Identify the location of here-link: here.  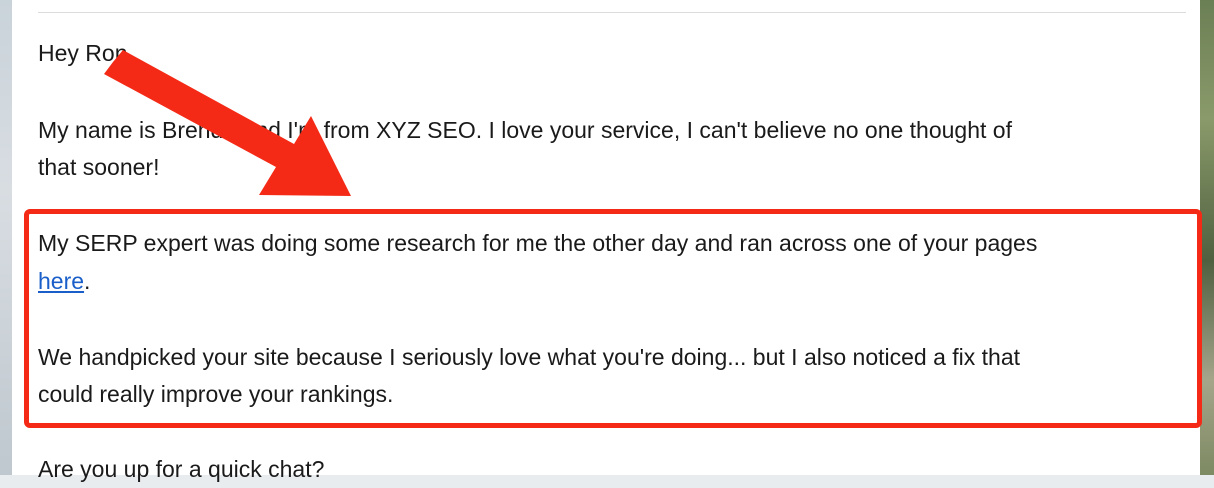
(61, 281).